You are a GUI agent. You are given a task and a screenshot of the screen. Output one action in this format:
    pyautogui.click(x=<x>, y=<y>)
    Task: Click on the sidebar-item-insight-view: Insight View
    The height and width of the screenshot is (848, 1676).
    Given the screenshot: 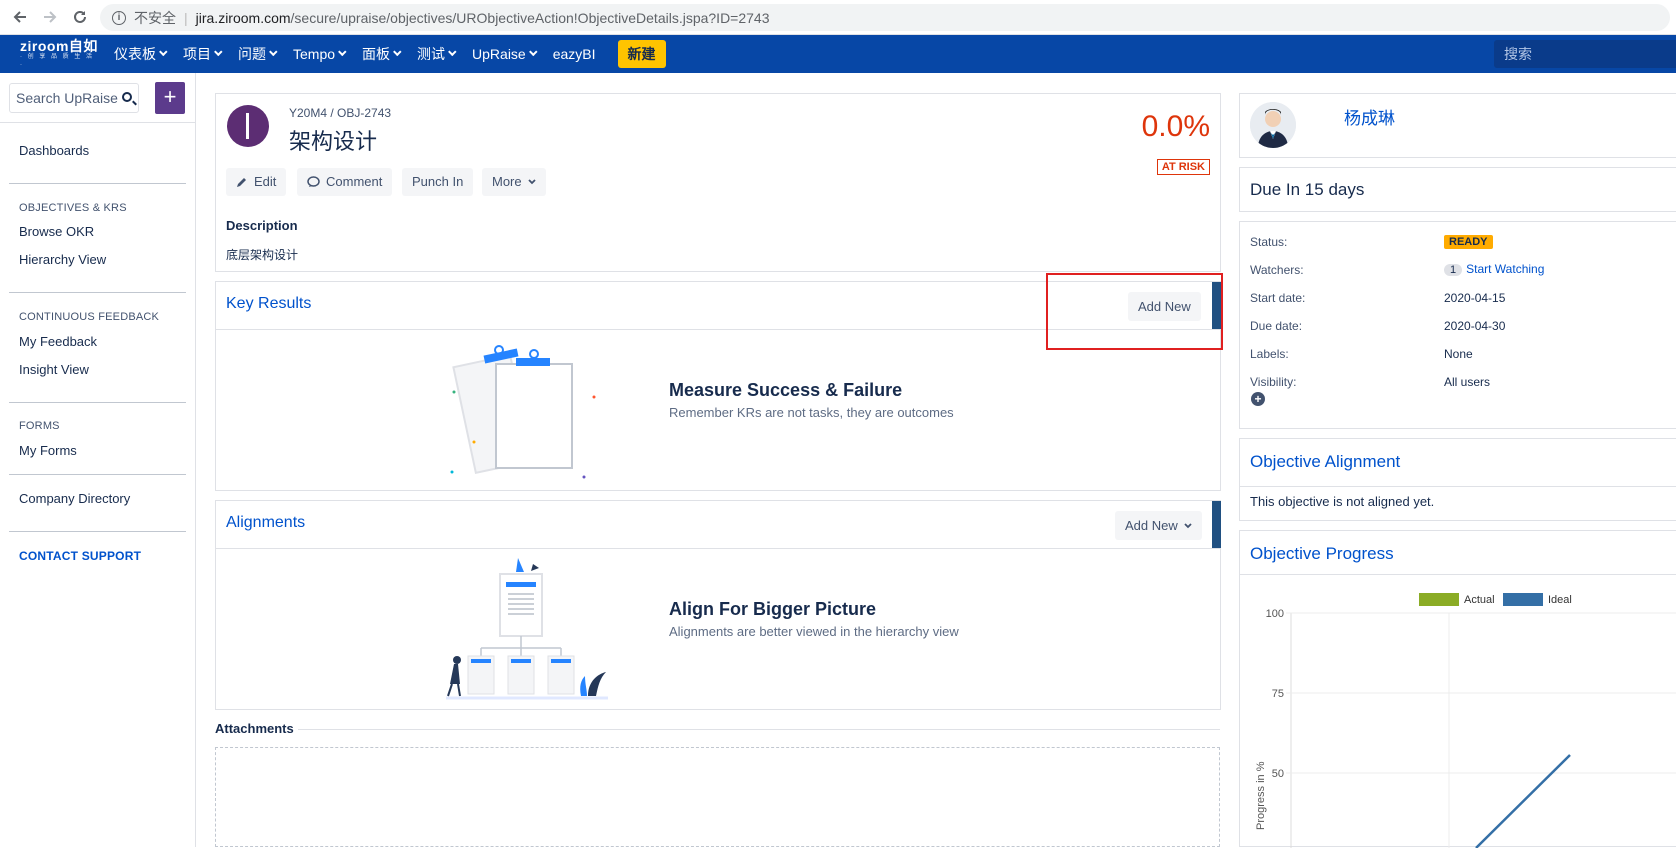 What is the action you would take?
    pyautogui.click(x=54, y=369)
    